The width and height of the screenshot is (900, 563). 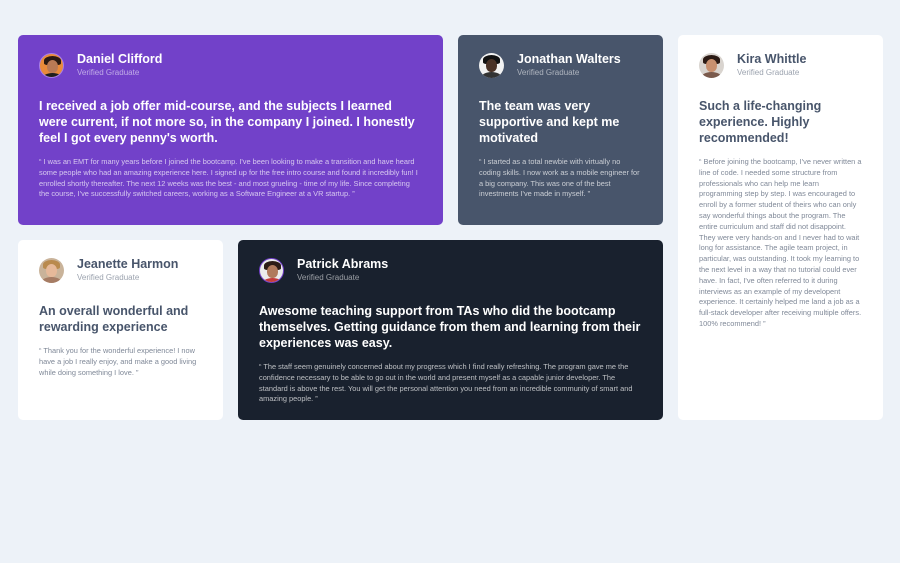 I want to click on card-header: Kira Whittle Verified Graduate, so click(x=780, y=65).